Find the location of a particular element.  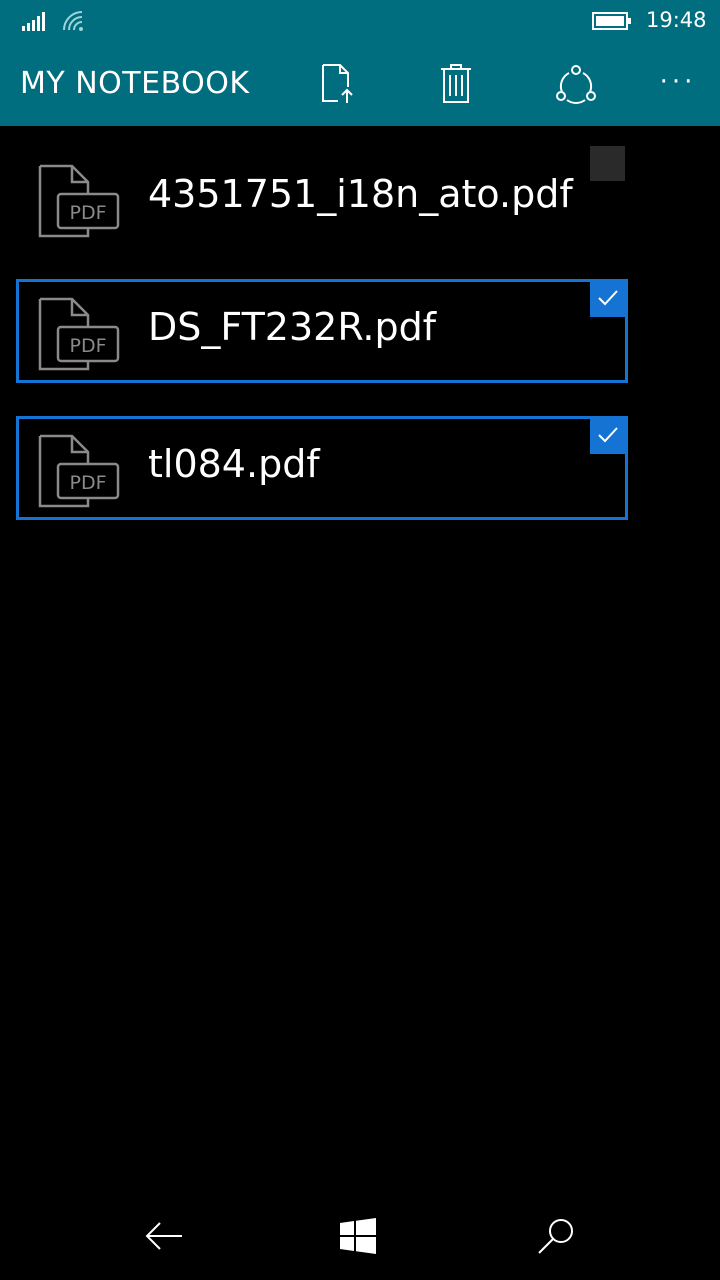

trash-icon is located at coordinates (456, 86).